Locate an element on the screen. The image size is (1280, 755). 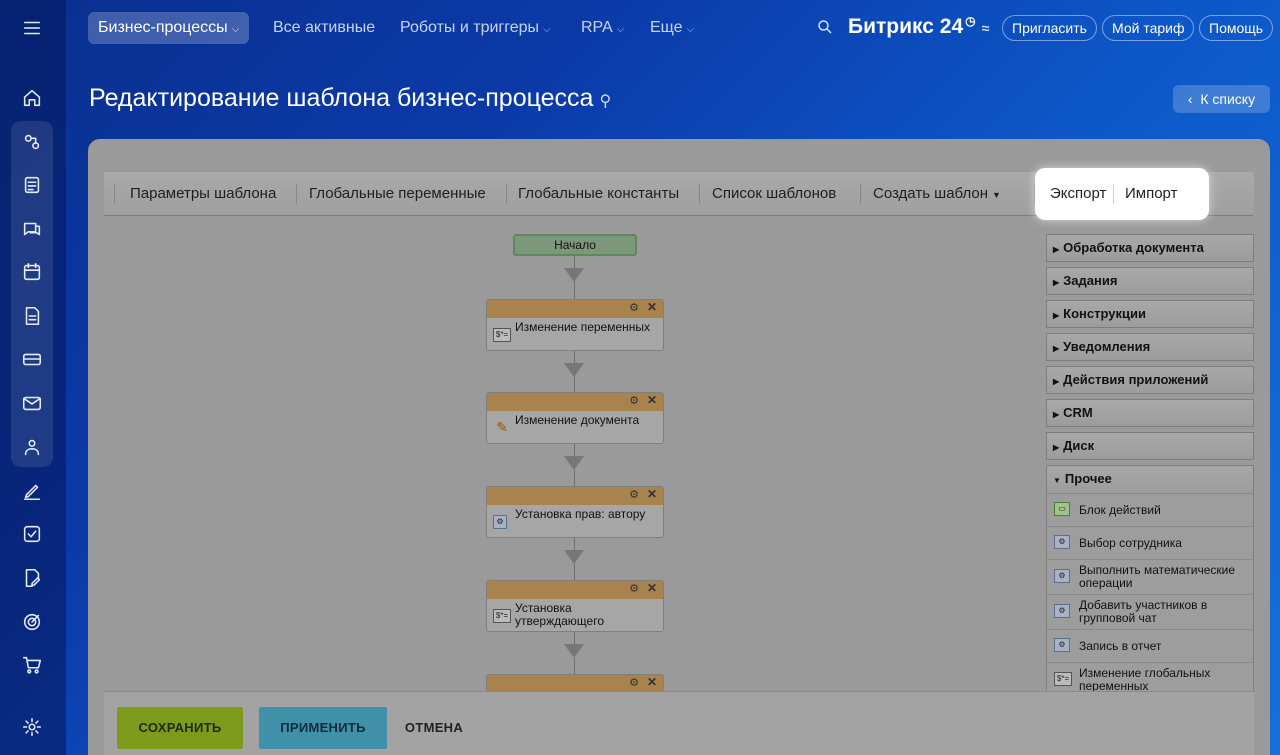
activity-block: ⚙ ✕ ✎ Изменение документа is located at coordinates (575, 418).